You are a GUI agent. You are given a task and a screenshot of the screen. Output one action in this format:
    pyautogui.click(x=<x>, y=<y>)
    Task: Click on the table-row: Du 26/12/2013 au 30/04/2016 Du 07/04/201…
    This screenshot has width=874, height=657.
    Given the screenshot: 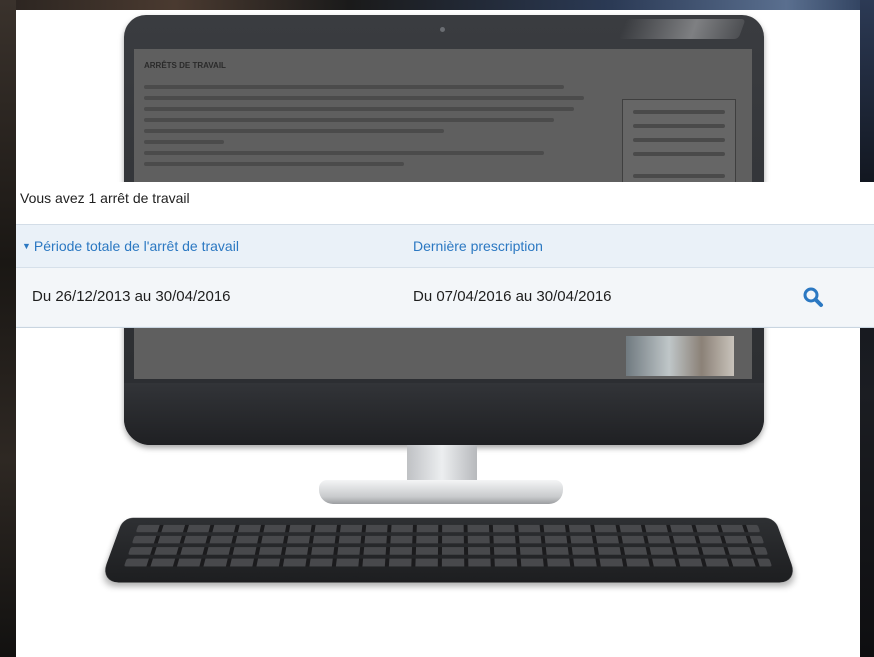 What is the action you would take?
    pyautogui.click(x=445, y=297)
    